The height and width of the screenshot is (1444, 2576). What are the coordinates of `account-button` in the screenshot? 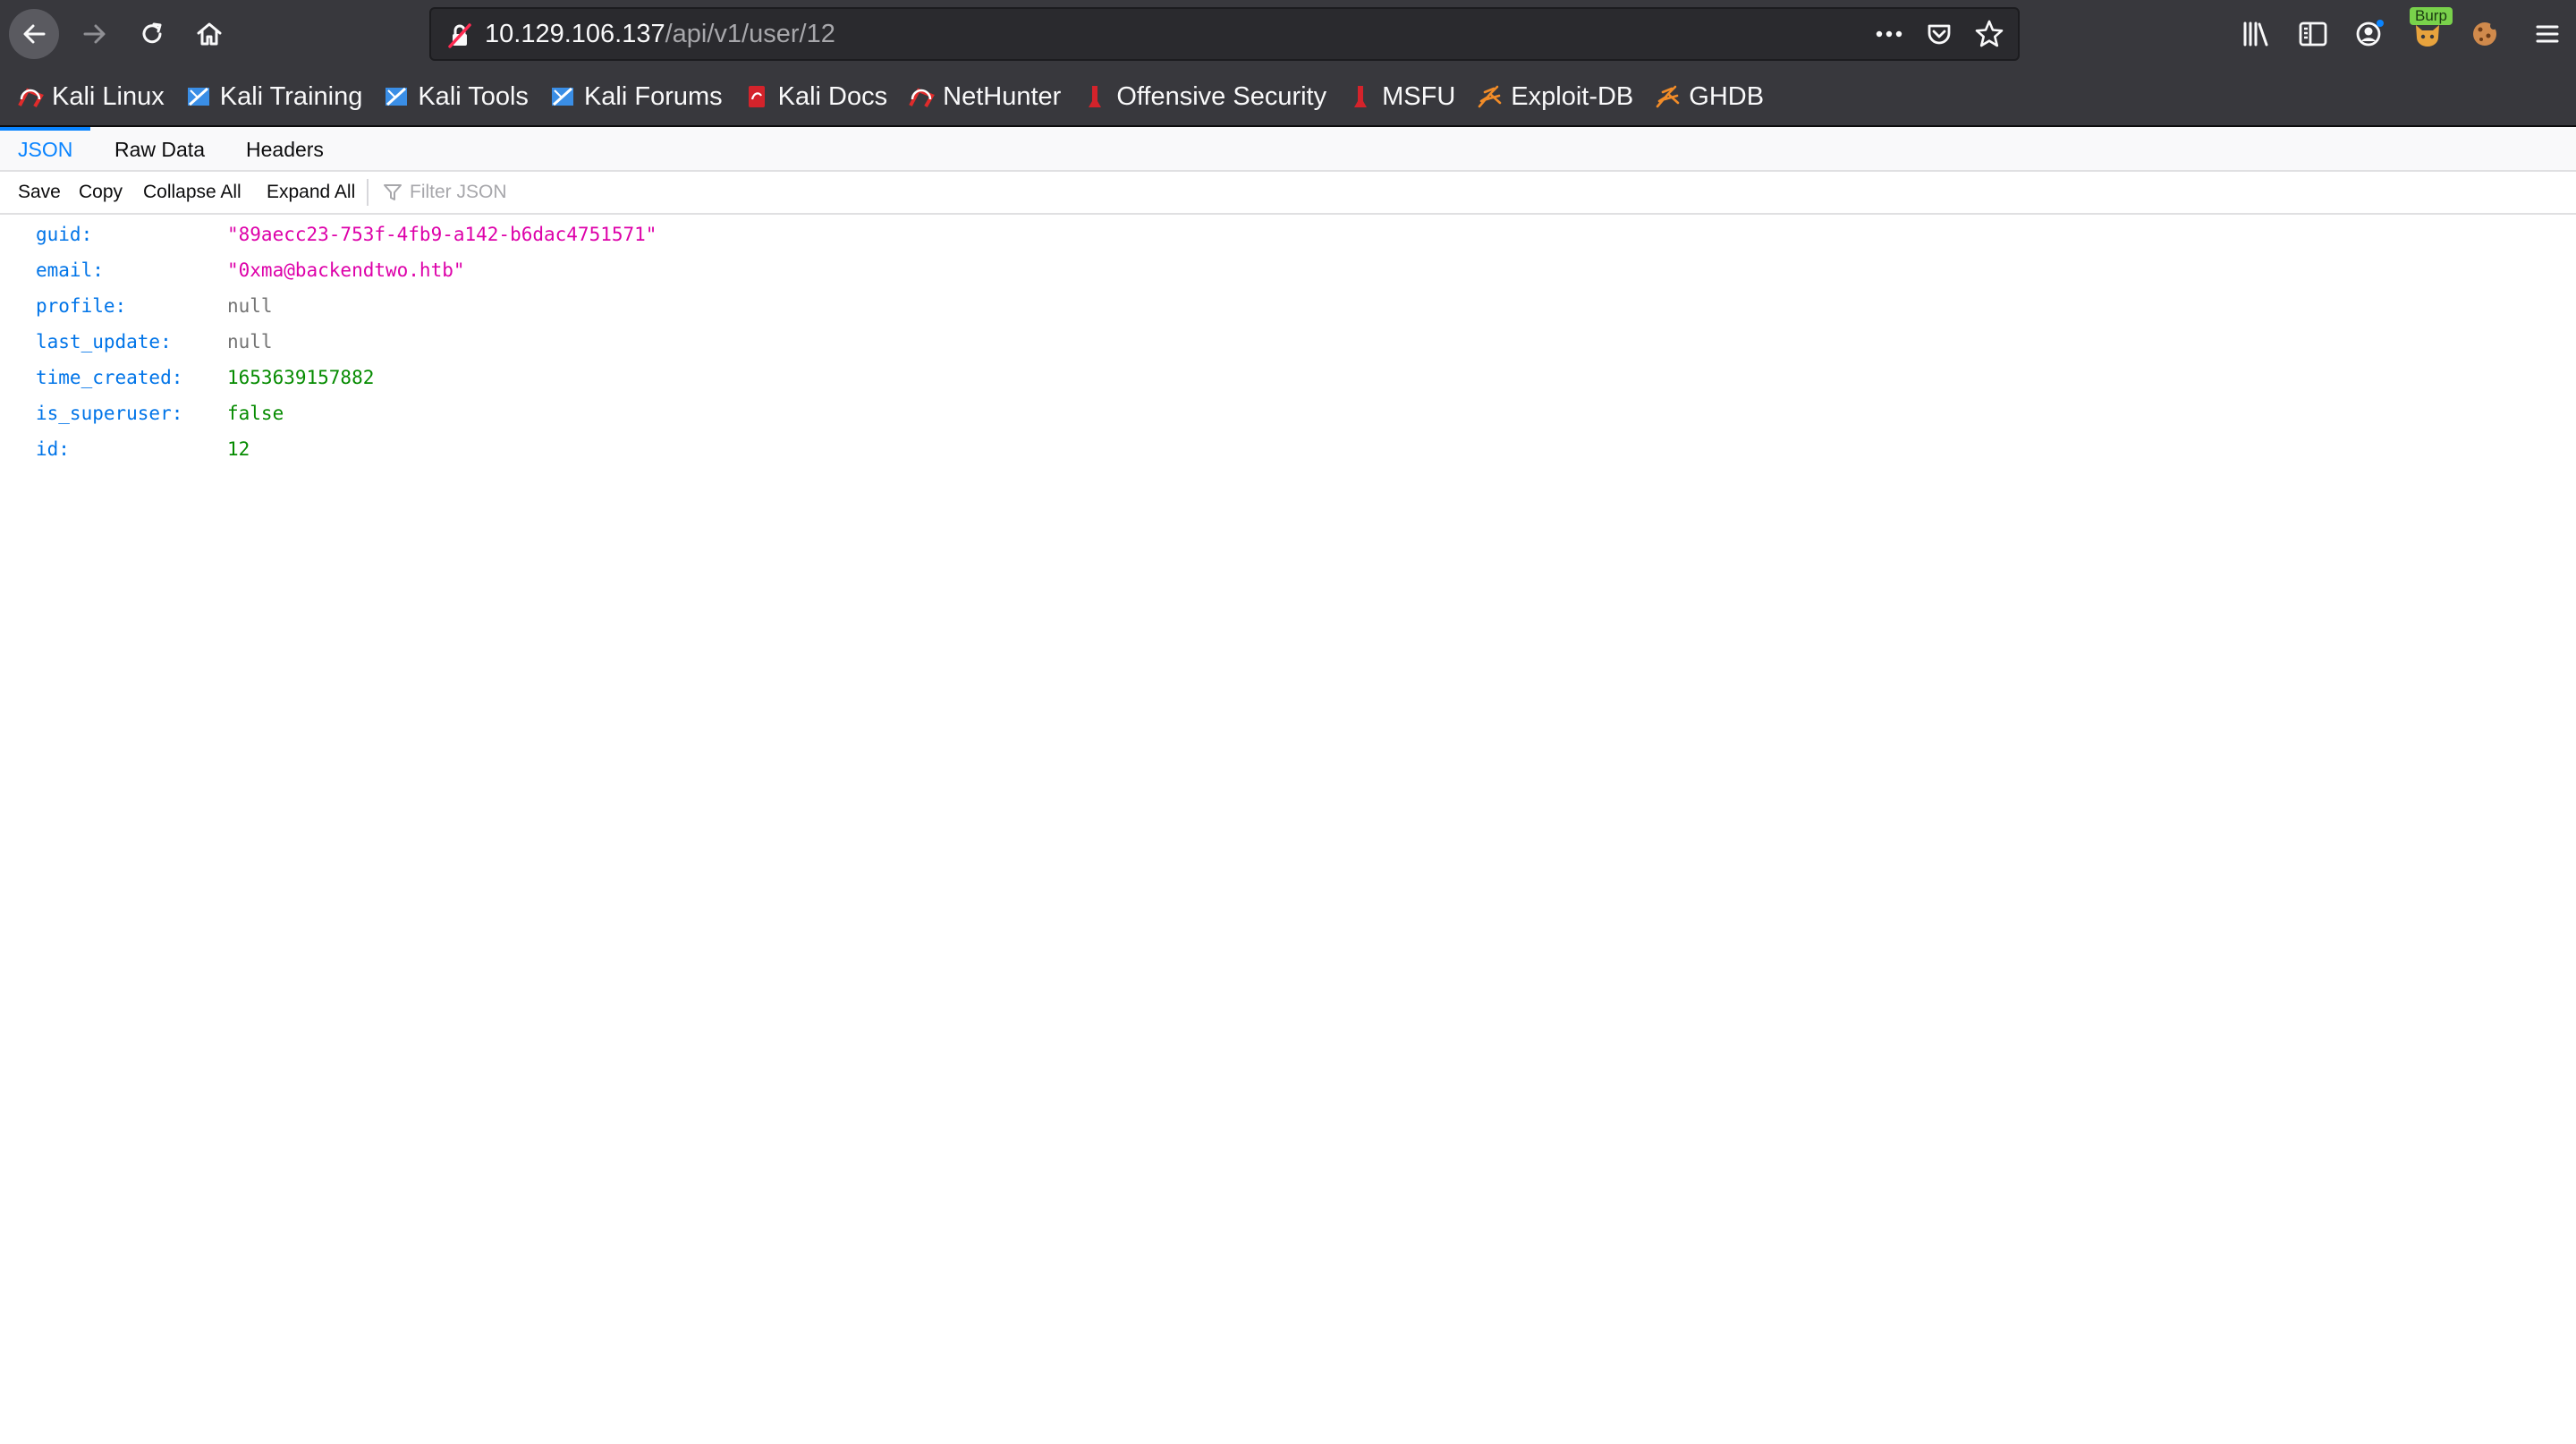 It's located at (2370, 34).